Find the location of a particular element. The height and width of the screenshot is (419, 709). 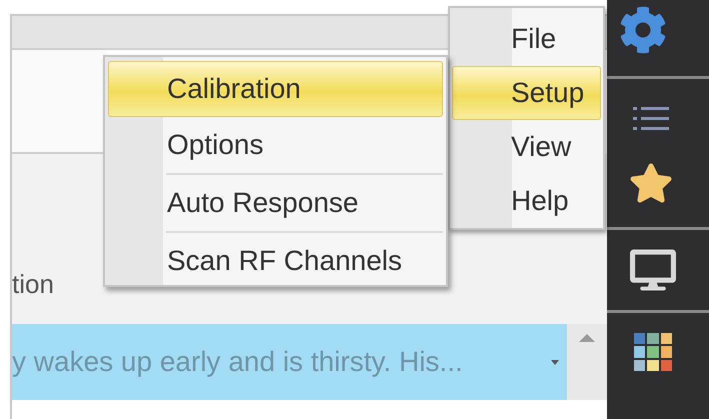

monitor-icon is located at coordinates (653, 270).